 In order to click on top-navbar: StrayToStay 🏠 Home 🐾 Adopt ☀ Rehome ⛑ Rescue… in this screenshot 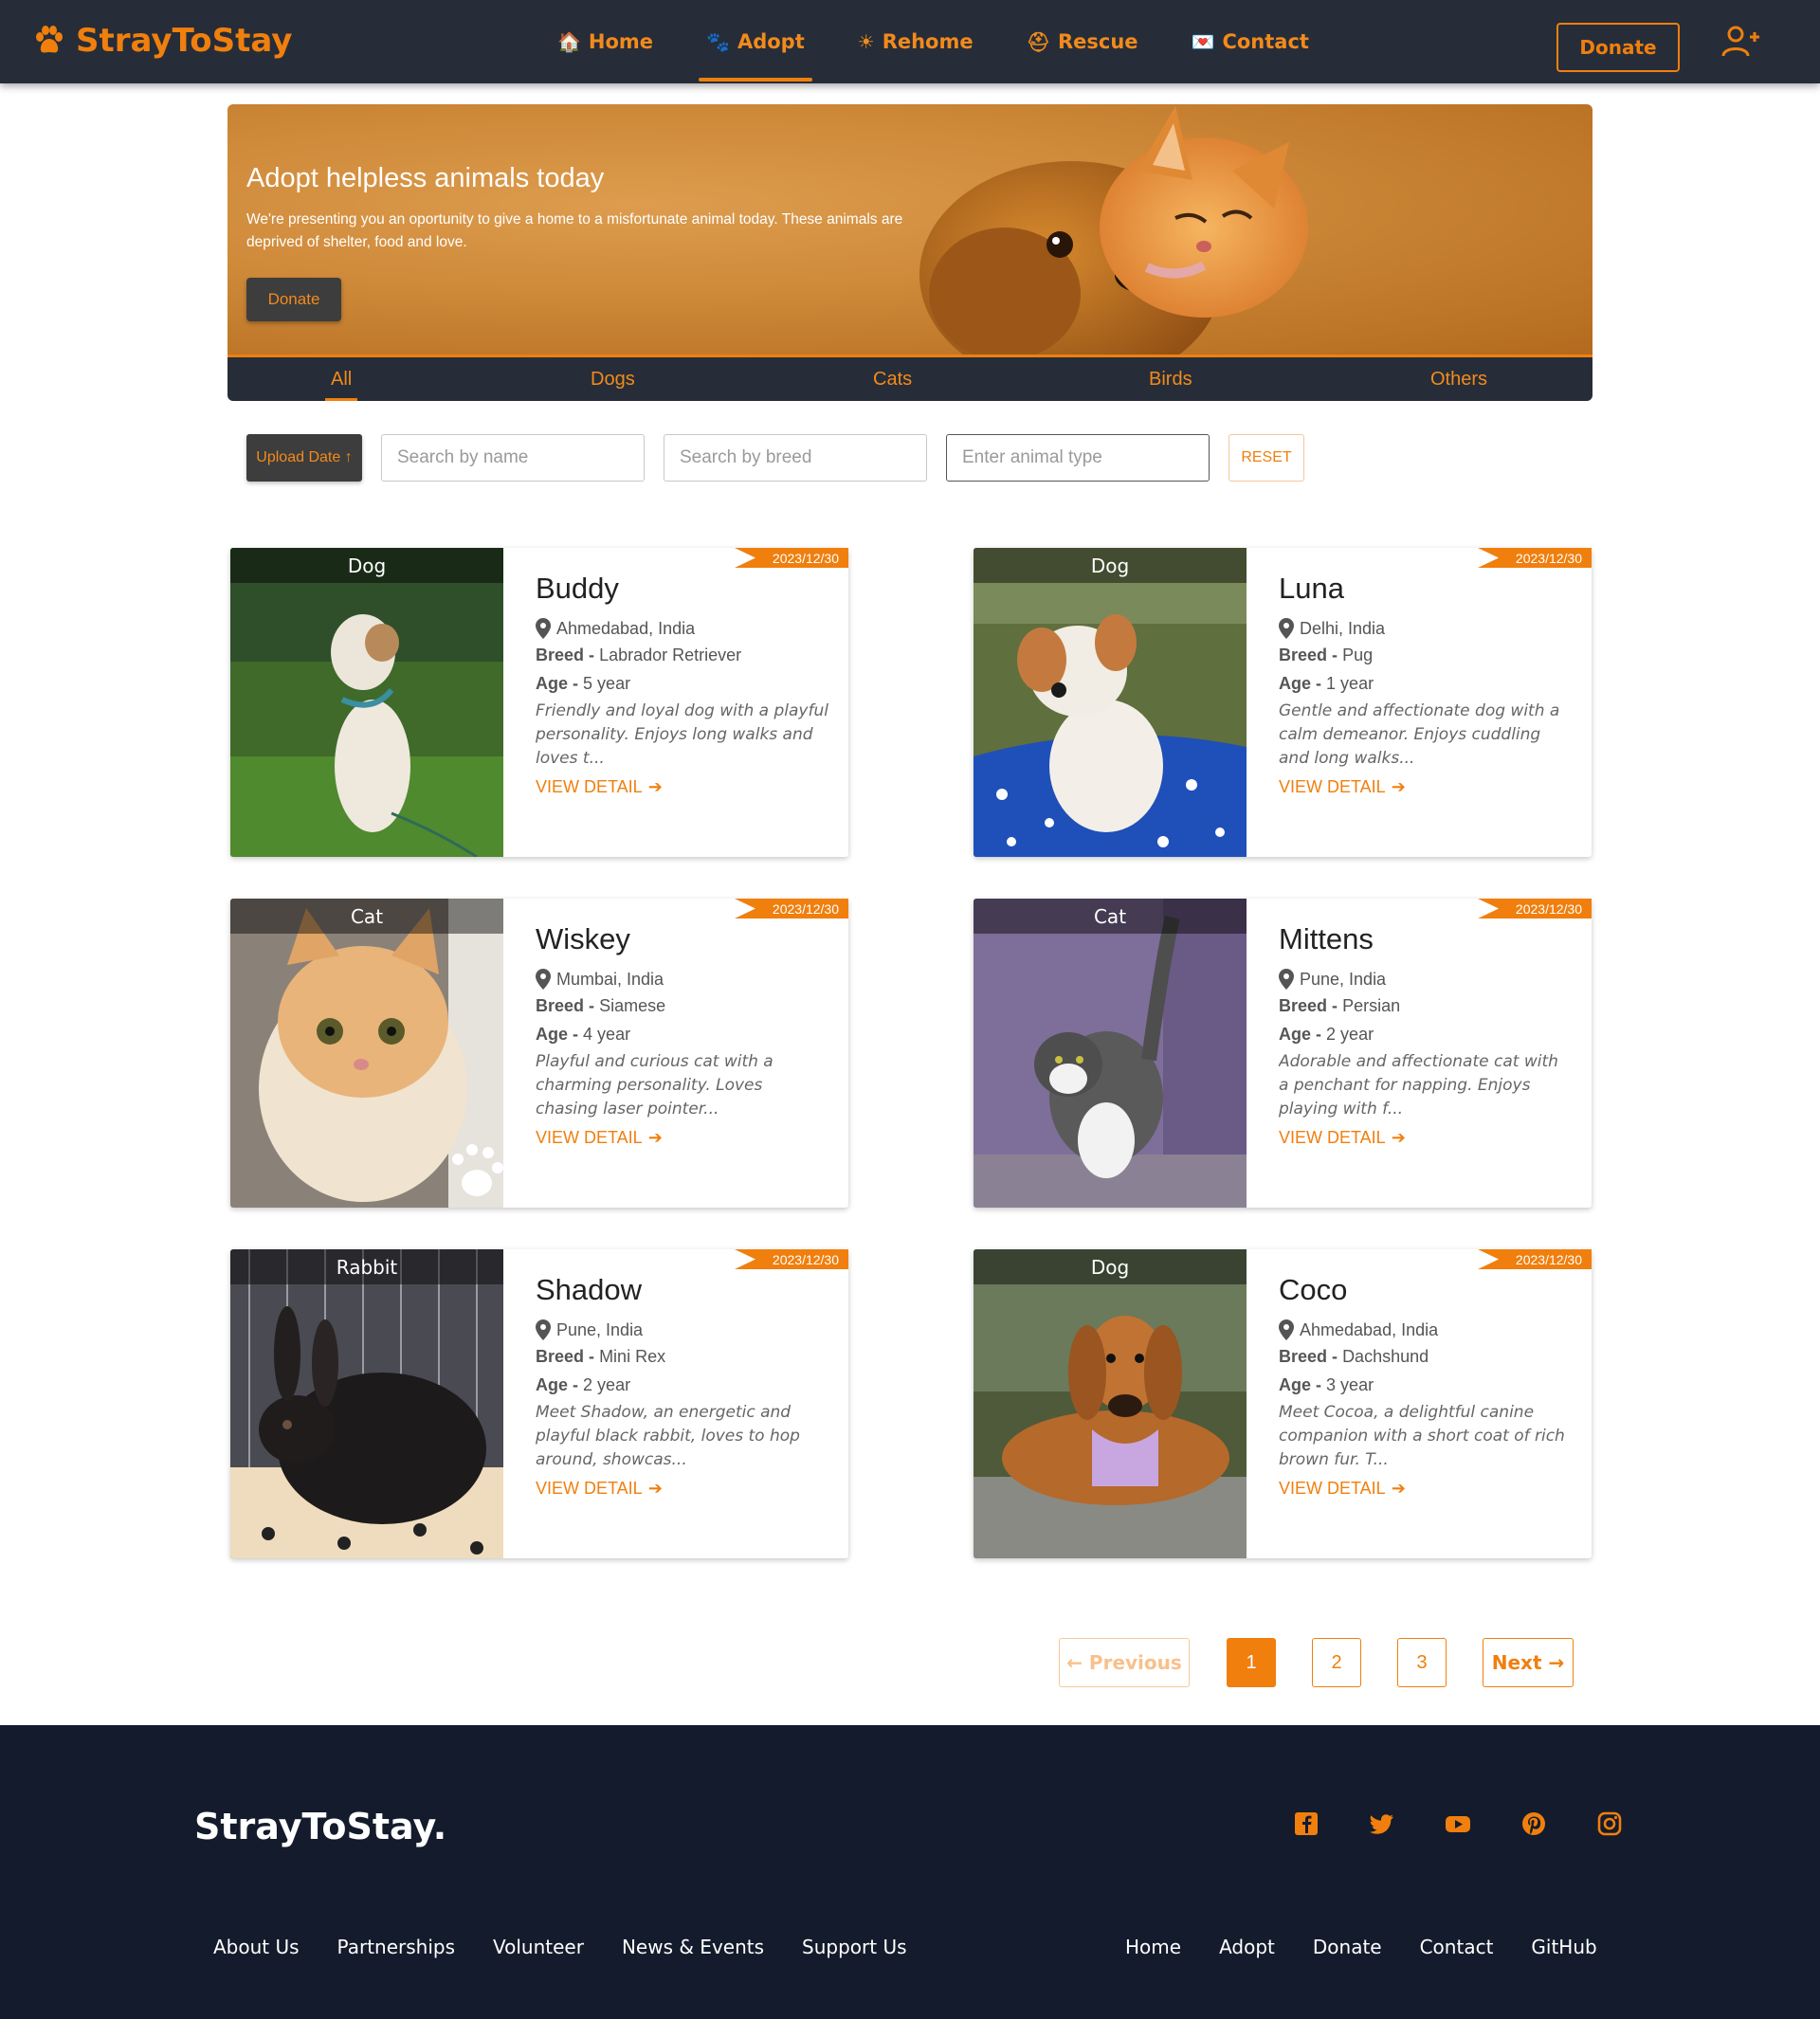, I will do `click(910, 41)`.